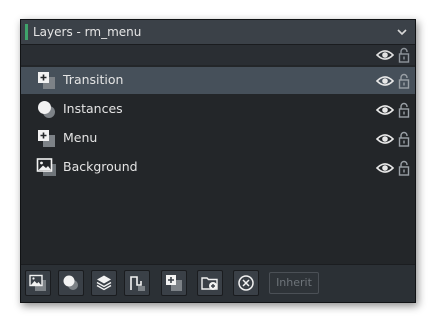 Image resolution: width=440 pixels, height=323 pixels. I want to click on instance-layer-icon, so click(46, 109).